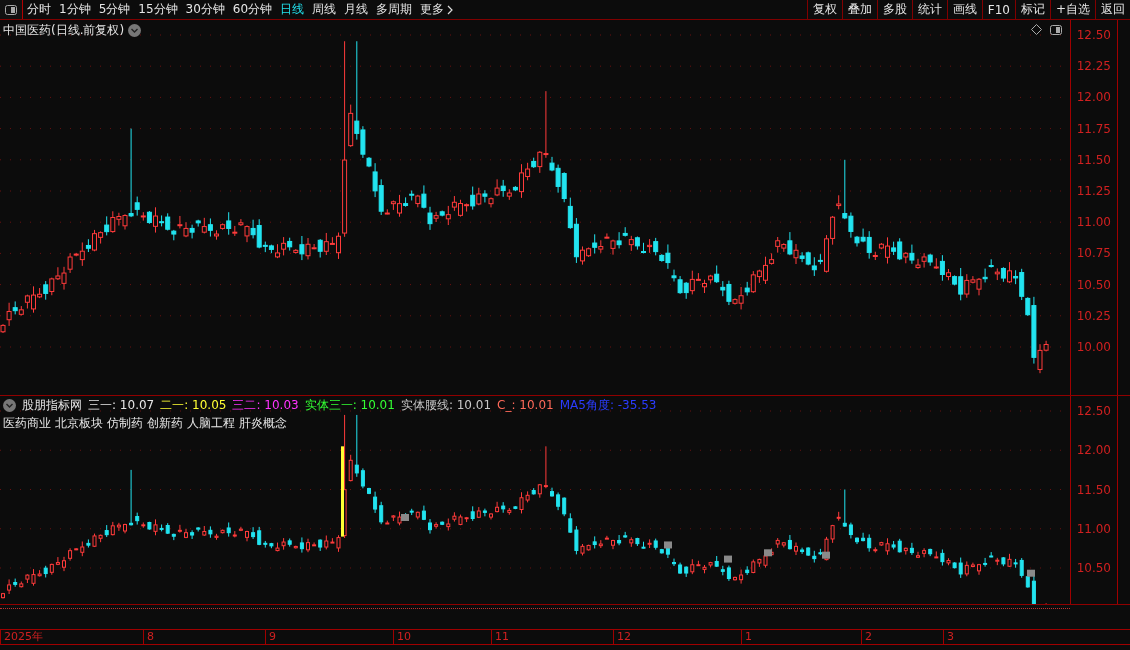 This screenshot has width=1130, height=650. Describe the element at coordinates (500, 637) in the screenshot. I see `date-axis-label: 11` at that location.